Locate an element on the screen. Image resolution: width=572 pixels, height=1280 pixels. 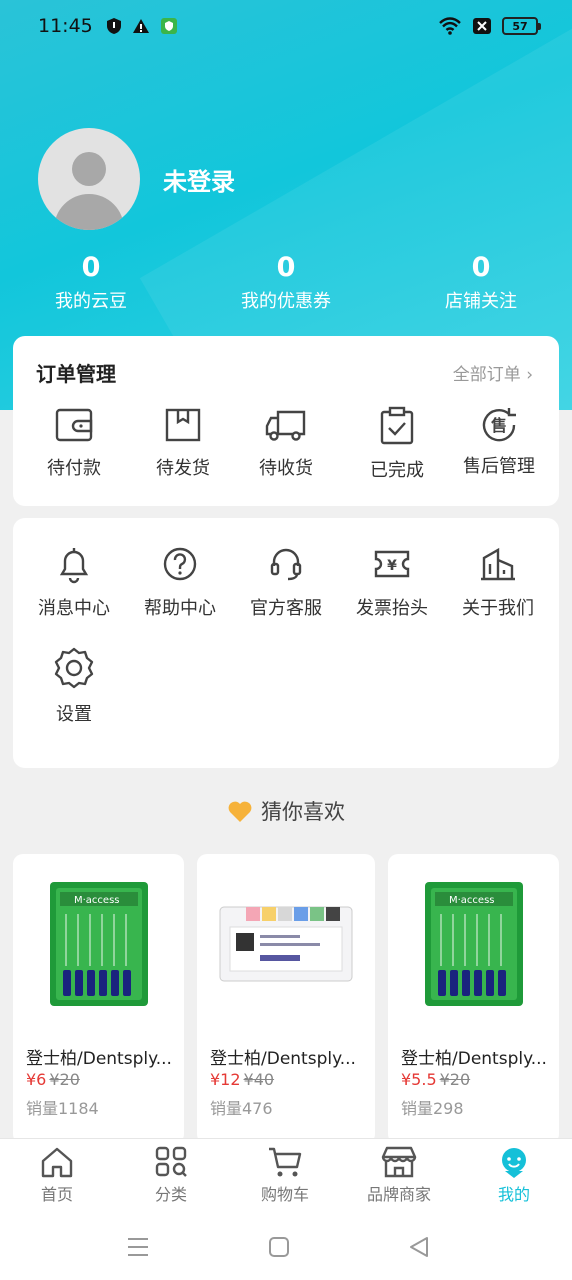
home-icon is located at coordinates (57, 1162).